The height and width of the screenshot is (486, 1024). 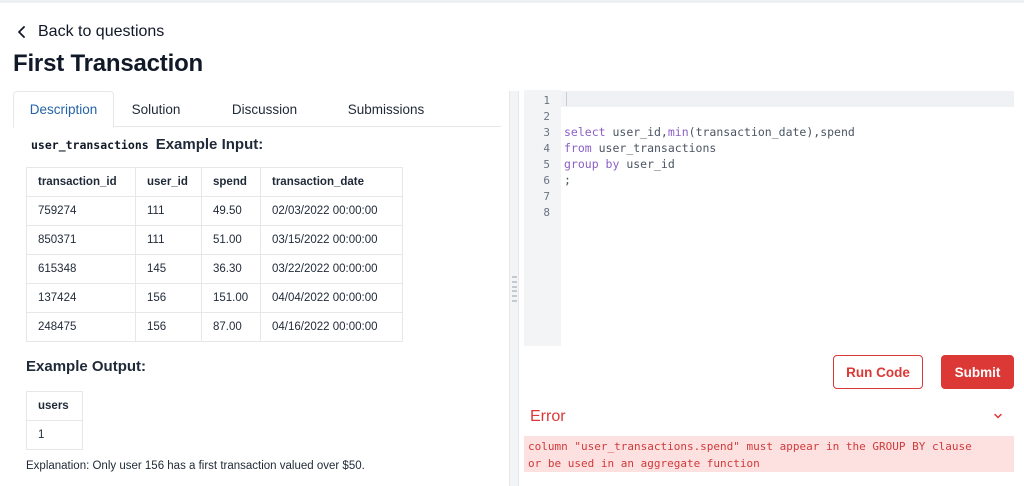 What do you see at coordinates (209, 144) in the screenshot?
I see `example-input-label: Example Input:` at bounding box center [209, 144].